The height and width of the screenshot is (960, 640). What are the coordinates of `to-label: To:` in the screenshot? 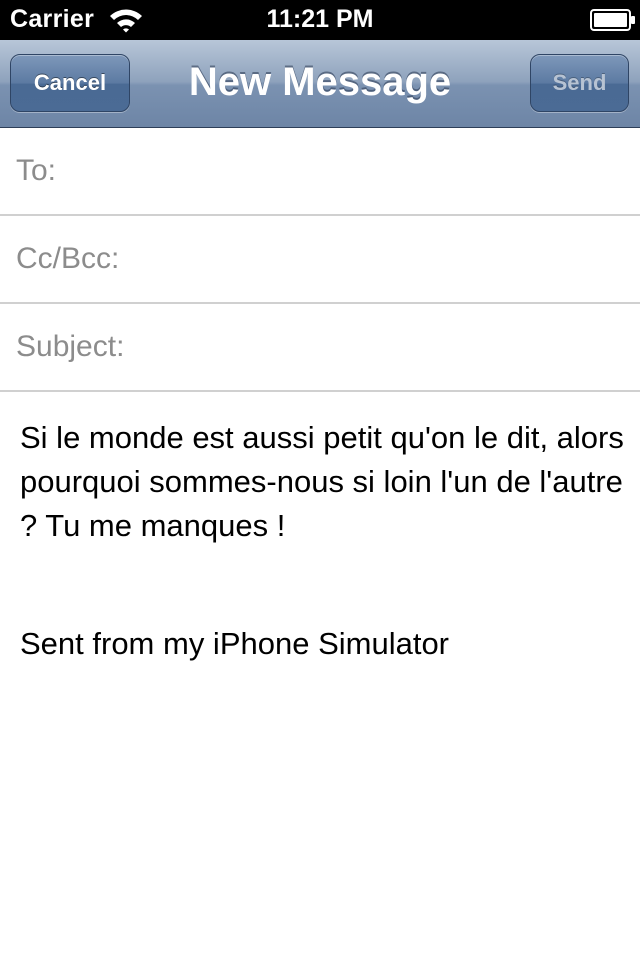 It's located at (36, 170).